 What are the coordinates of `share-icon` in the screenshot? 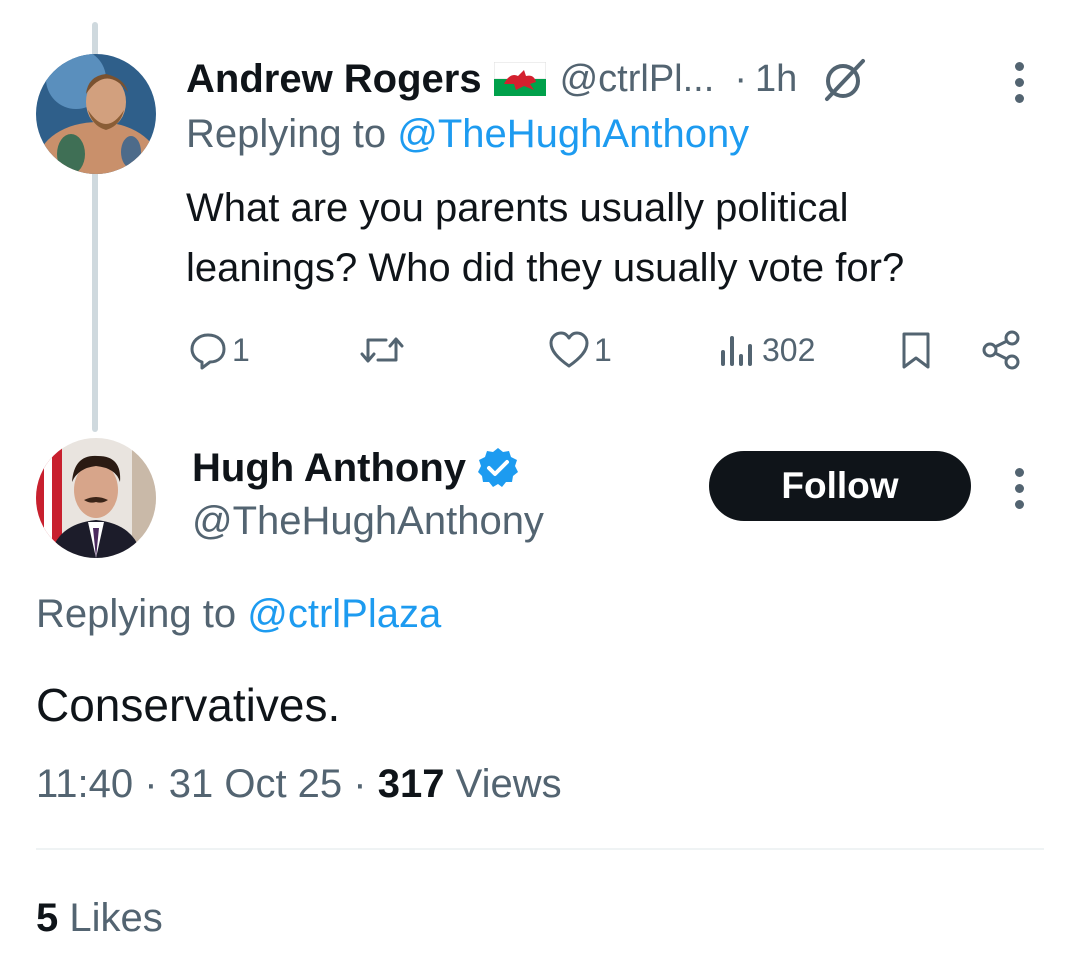 It's located at (1001, 350).